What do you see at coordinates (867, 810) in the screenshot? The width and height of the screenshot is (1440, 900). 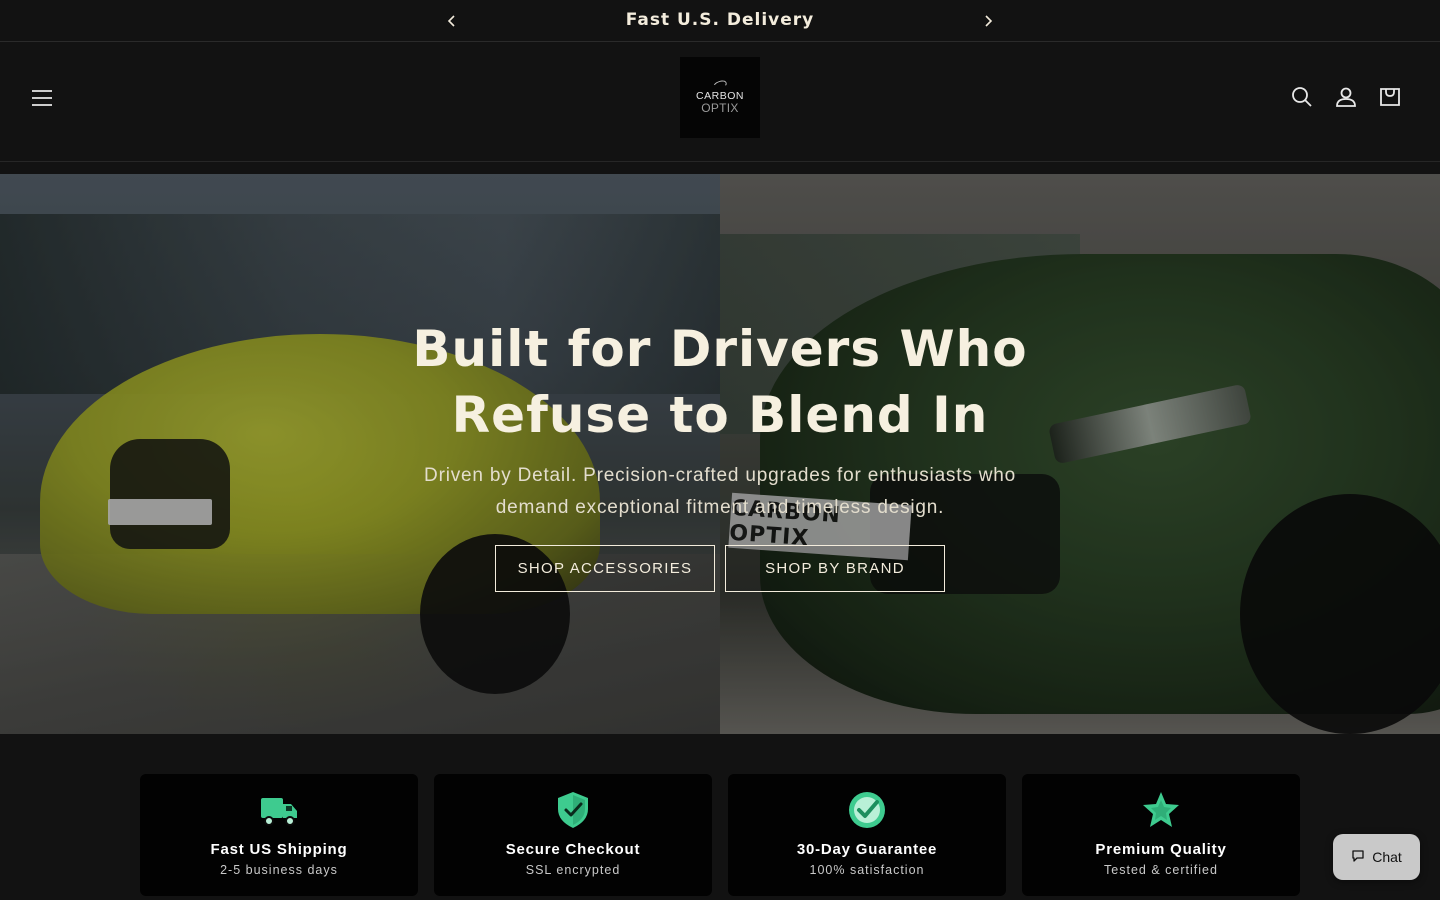 I see `badge-check-icon` at bounding box center [867, 810].